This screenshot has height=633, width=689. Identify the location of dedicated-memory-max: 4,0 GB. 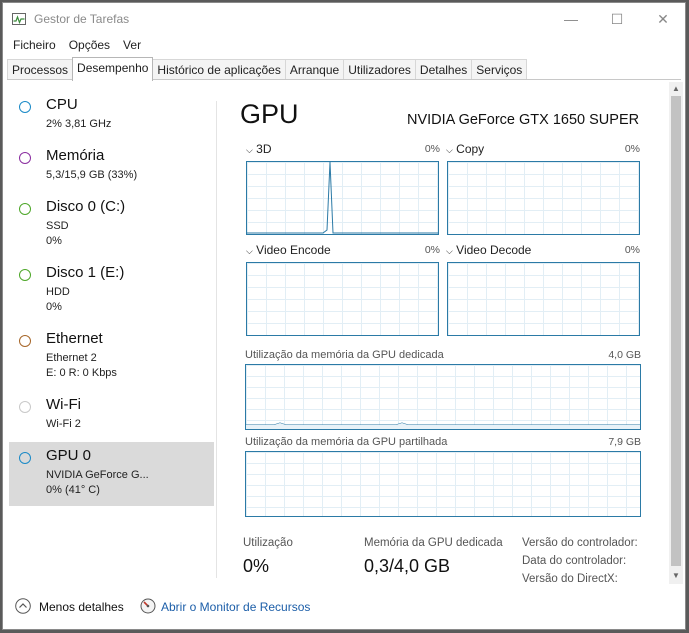
(624, 355).